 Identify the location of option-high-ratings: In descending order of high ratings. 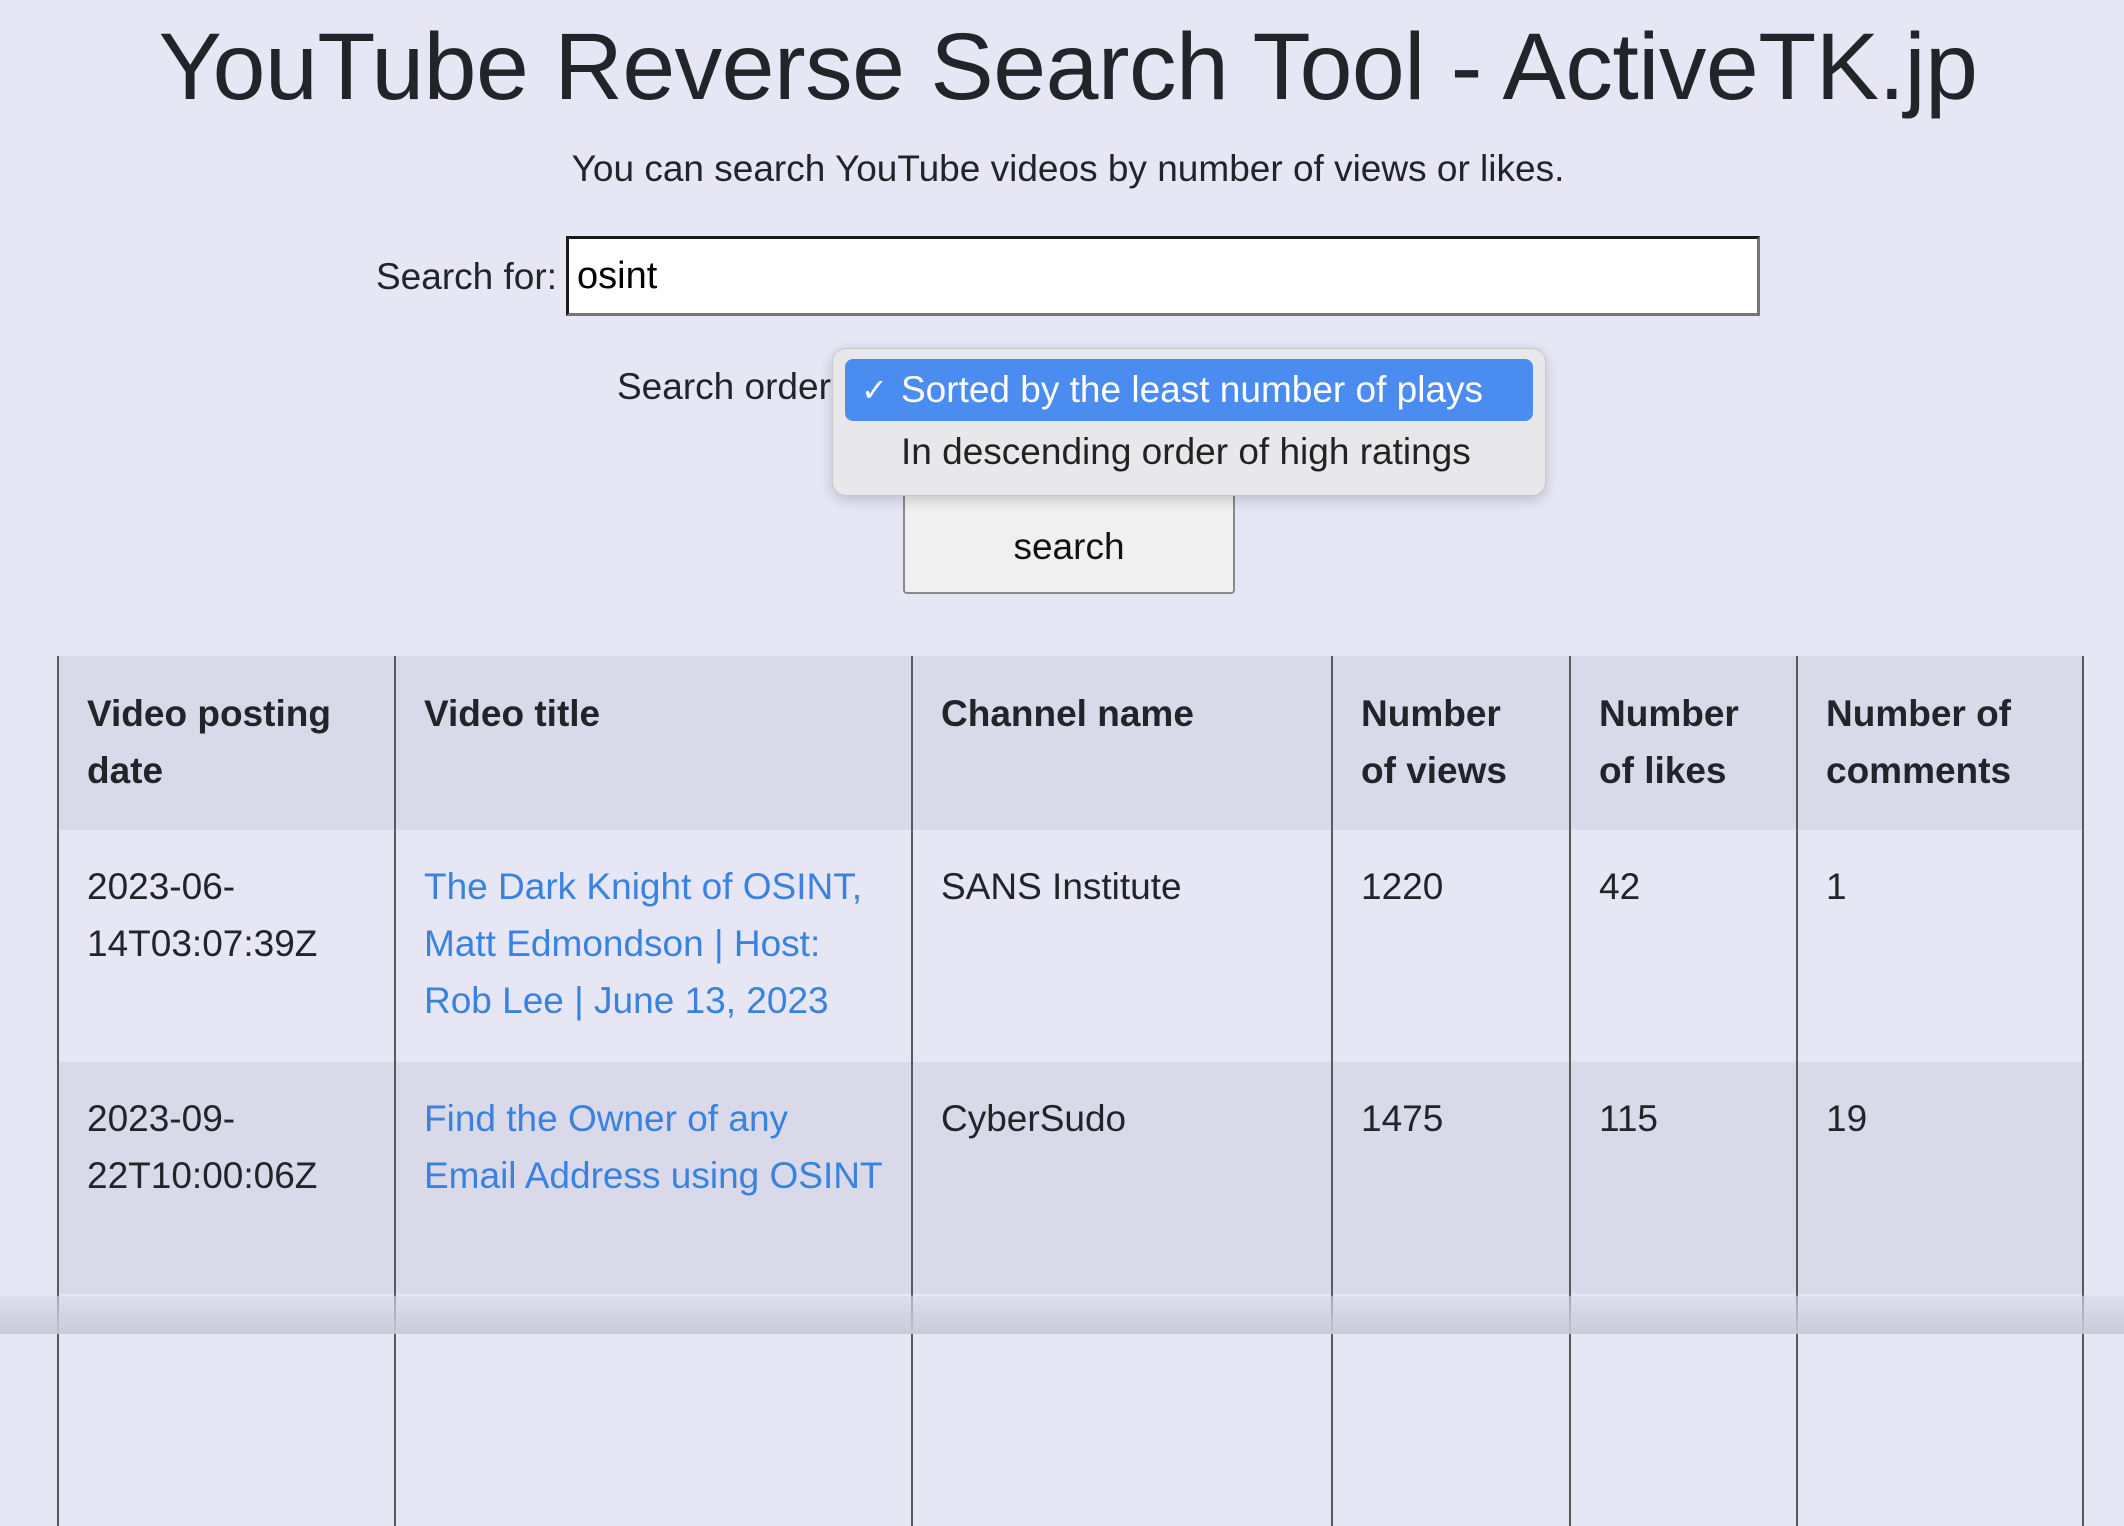
(1189, 452).